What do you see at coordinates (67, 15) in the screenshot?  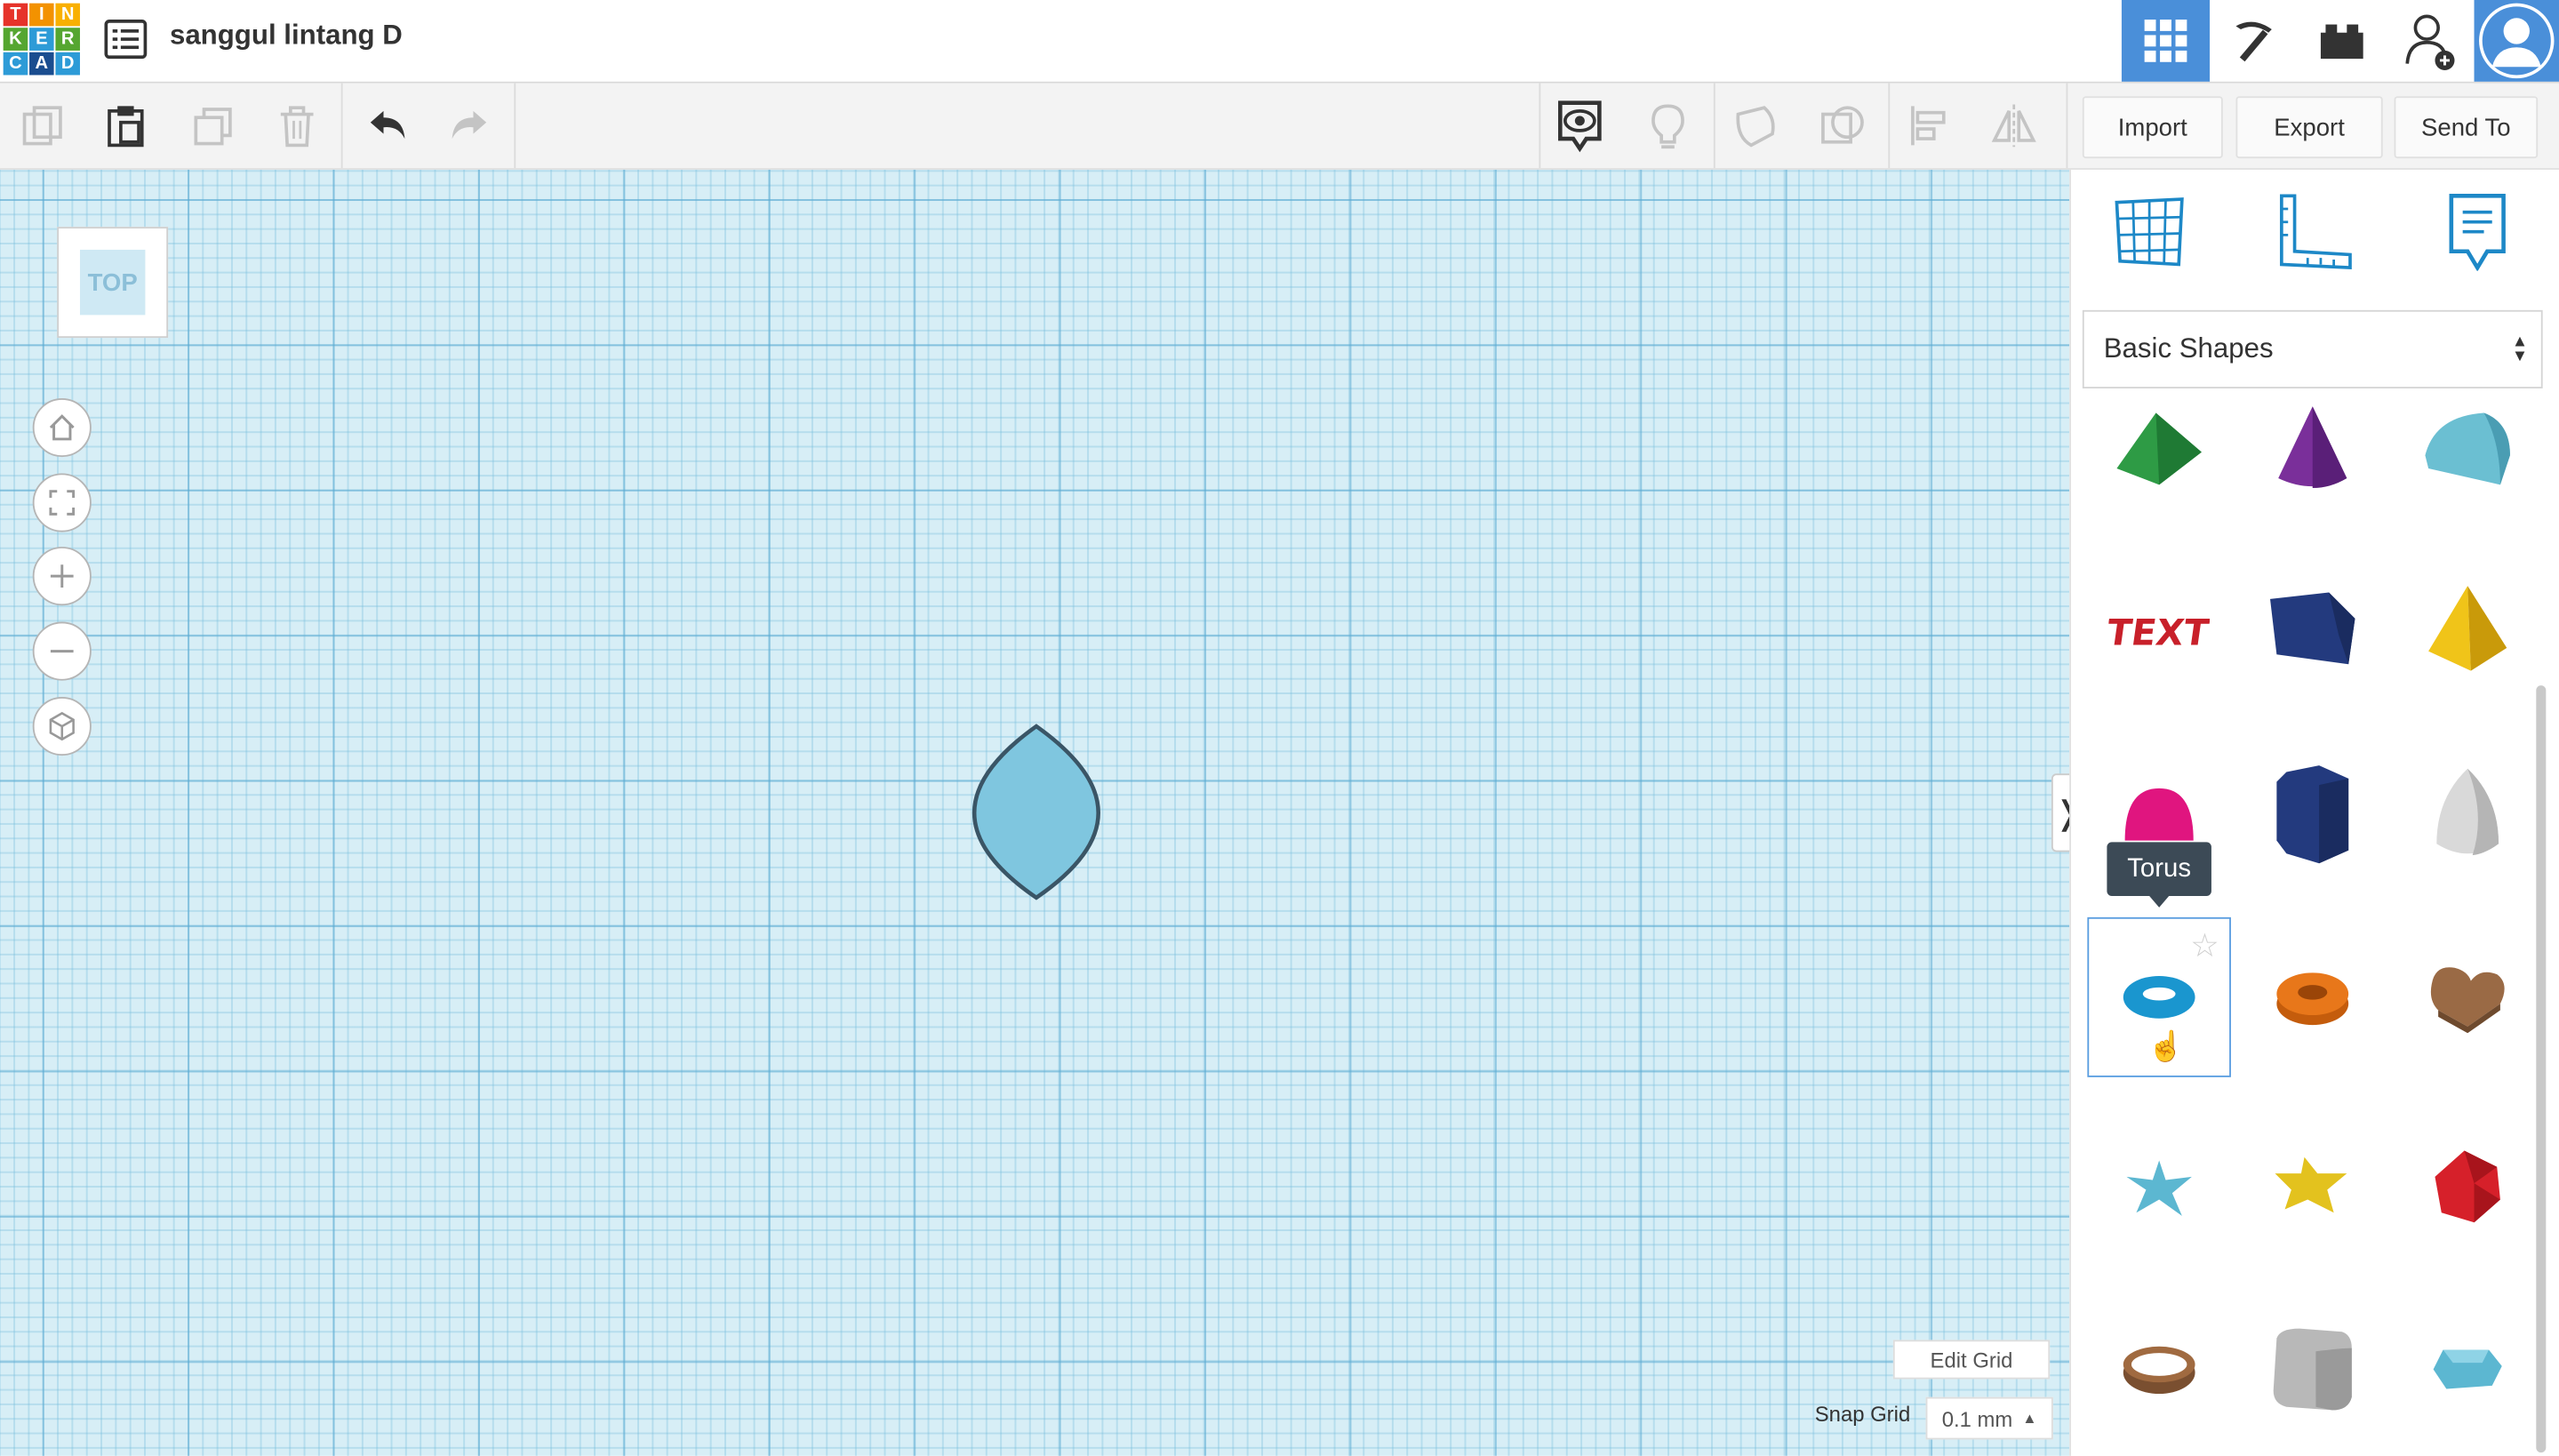 I see `logo-letter: N` at bounding box center [67, 15].